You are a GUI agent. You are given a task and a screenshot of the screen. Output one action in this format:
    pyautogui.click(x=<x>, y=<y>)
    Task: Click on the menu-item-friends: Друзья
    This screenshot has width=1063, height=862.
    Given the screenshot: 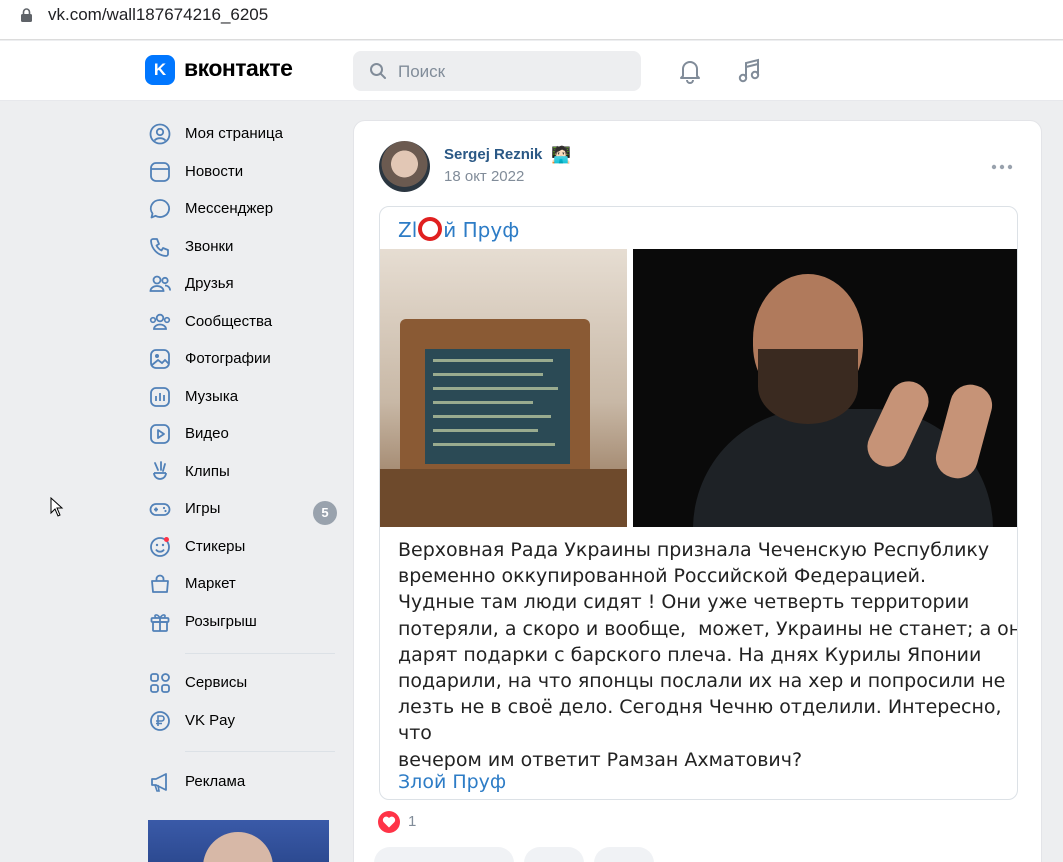 What is the action you would take?
    pyautogui.click(x=242, y=283)
    